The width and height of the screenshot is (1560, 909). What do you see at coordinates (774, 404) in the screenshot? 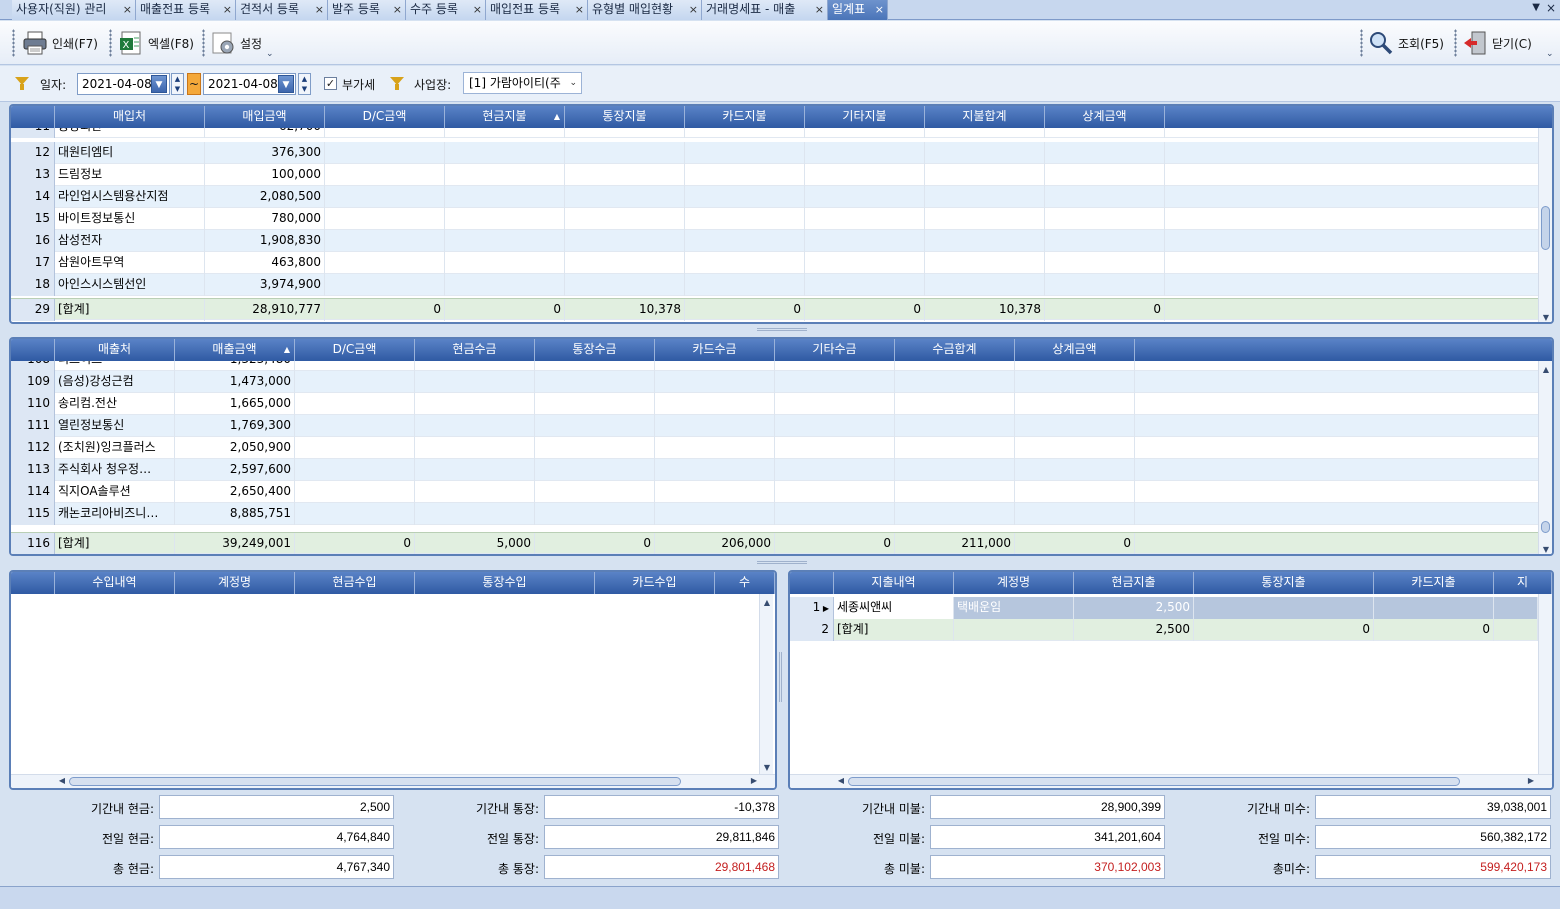
I see `table-row: 110 송리컴.전산 1,665,000` at bounding box center [774, 404].